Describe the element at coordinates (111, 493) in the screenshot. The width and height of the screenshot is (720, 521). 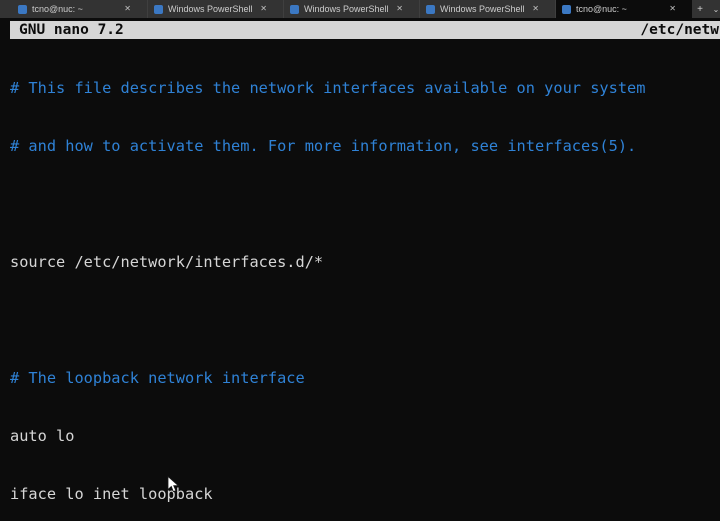
I see `editor-line: iface lo inet loopback` at that location.